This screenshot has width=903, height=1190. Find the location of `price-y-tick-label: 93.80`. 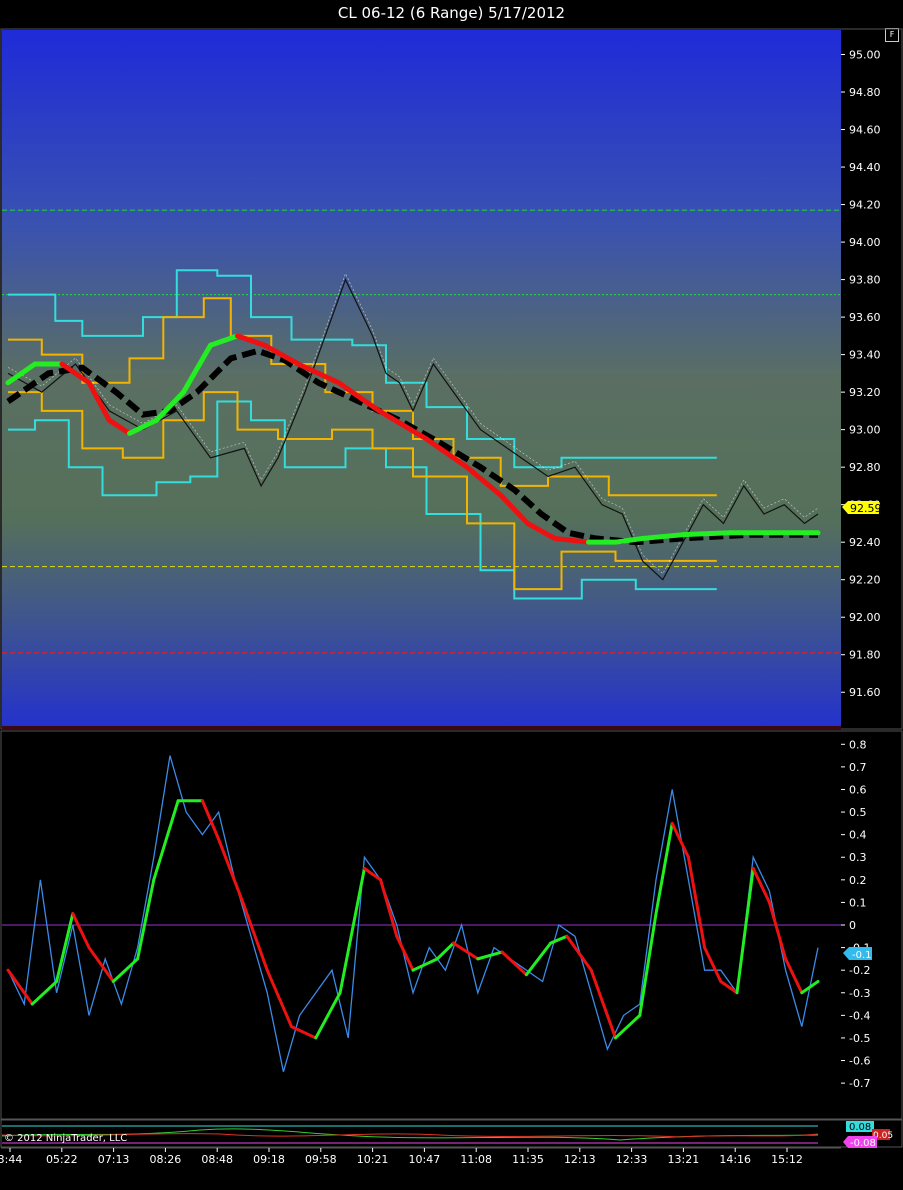

price-y-tick-label: 93.80 is located at coordinates (865, 280).